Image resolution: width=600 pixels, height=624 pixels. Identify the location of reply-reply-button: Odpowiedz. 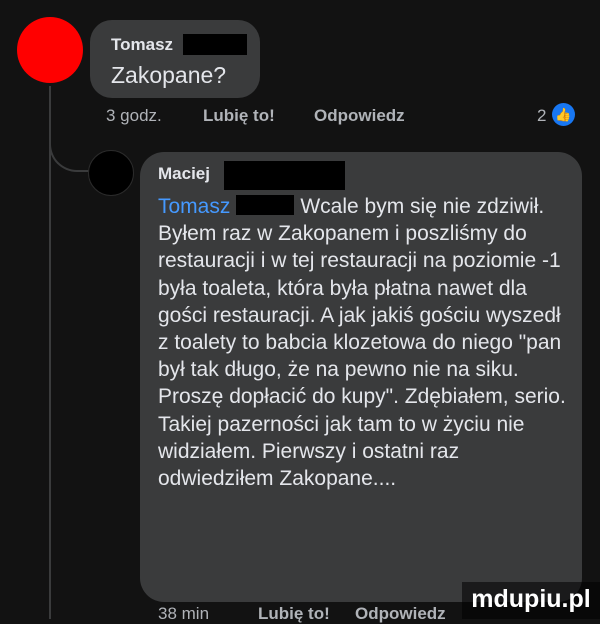
(400, 614).